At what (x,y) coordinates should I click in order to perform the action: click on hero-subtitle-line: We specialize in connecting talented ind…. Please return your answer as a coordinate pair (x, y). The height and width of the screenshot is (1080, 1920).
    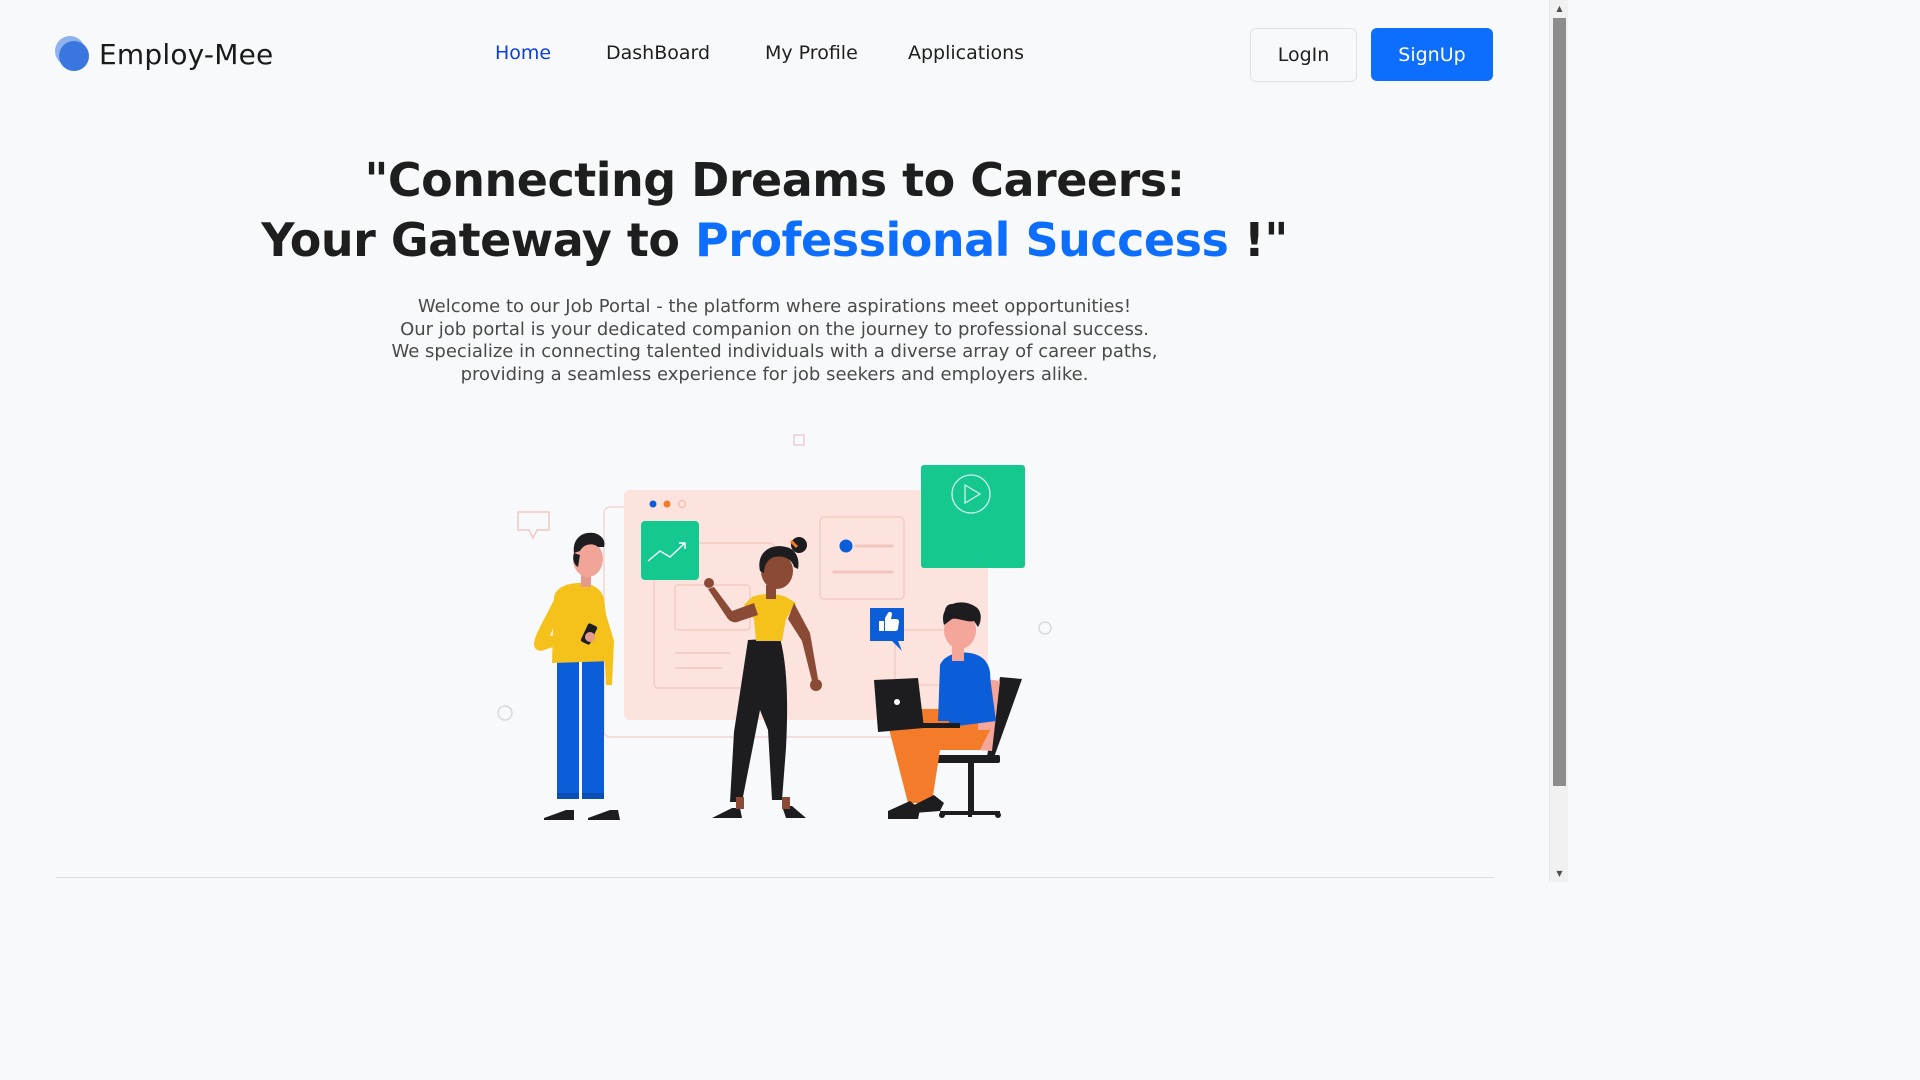
    Looking at the image, I should click on (774, 351).